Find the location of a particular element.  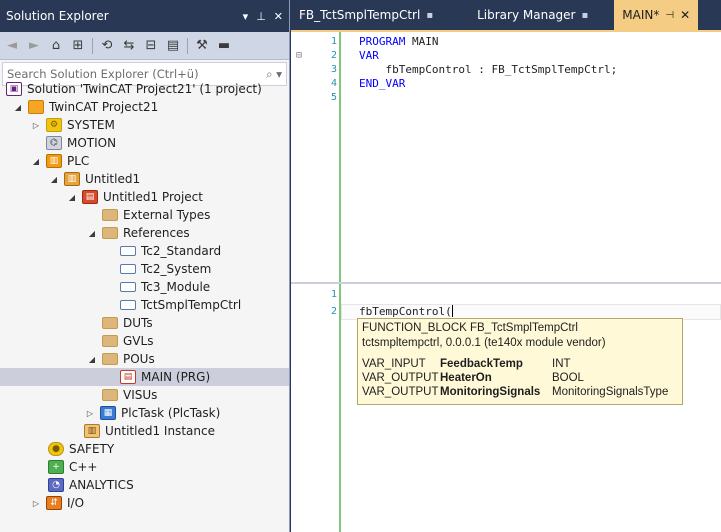

code-line: 5 is located at coordinates (506, 98).